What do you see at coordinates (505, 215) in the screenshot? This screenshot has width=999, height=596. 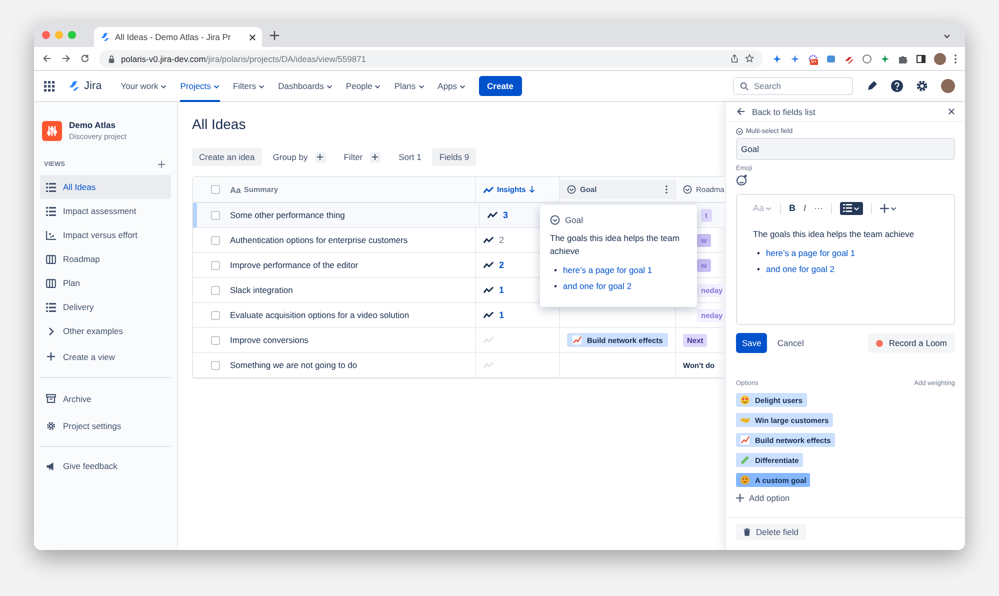 I see `insight-count: 3` at bounding box center [505, 215].